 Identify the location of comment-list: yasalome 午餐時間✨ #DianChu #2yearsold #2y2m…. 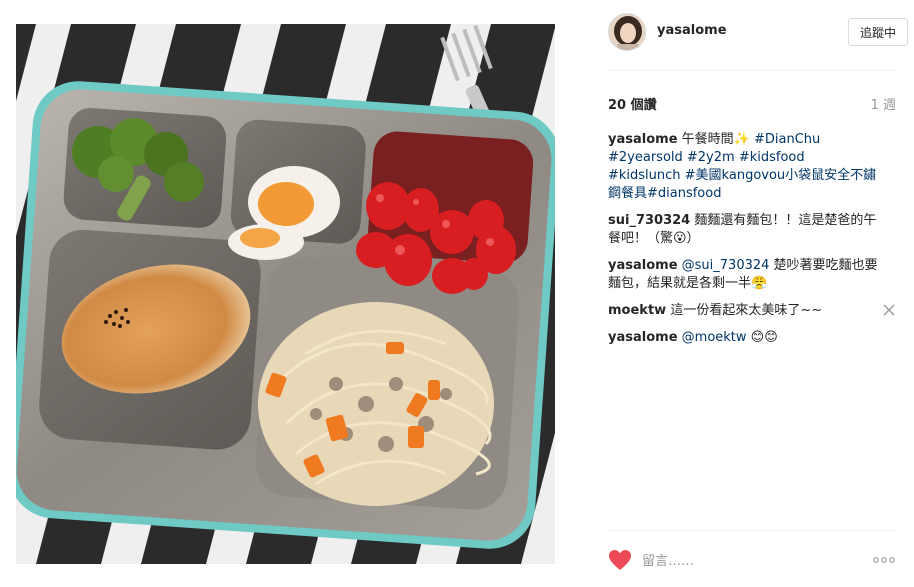
(752, 243).